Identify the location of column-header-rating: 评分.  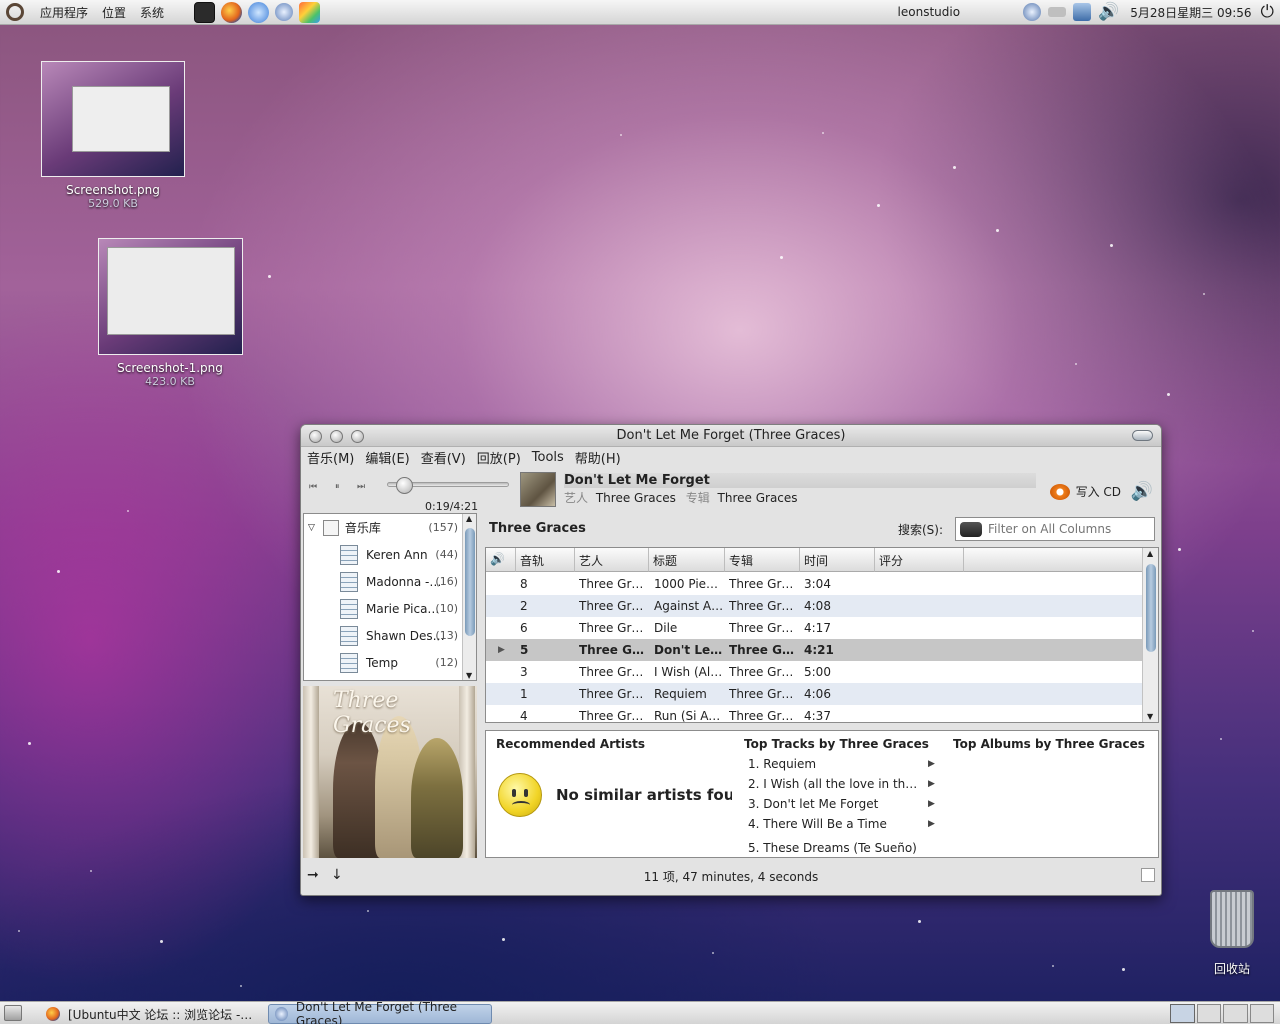
(919, 560).